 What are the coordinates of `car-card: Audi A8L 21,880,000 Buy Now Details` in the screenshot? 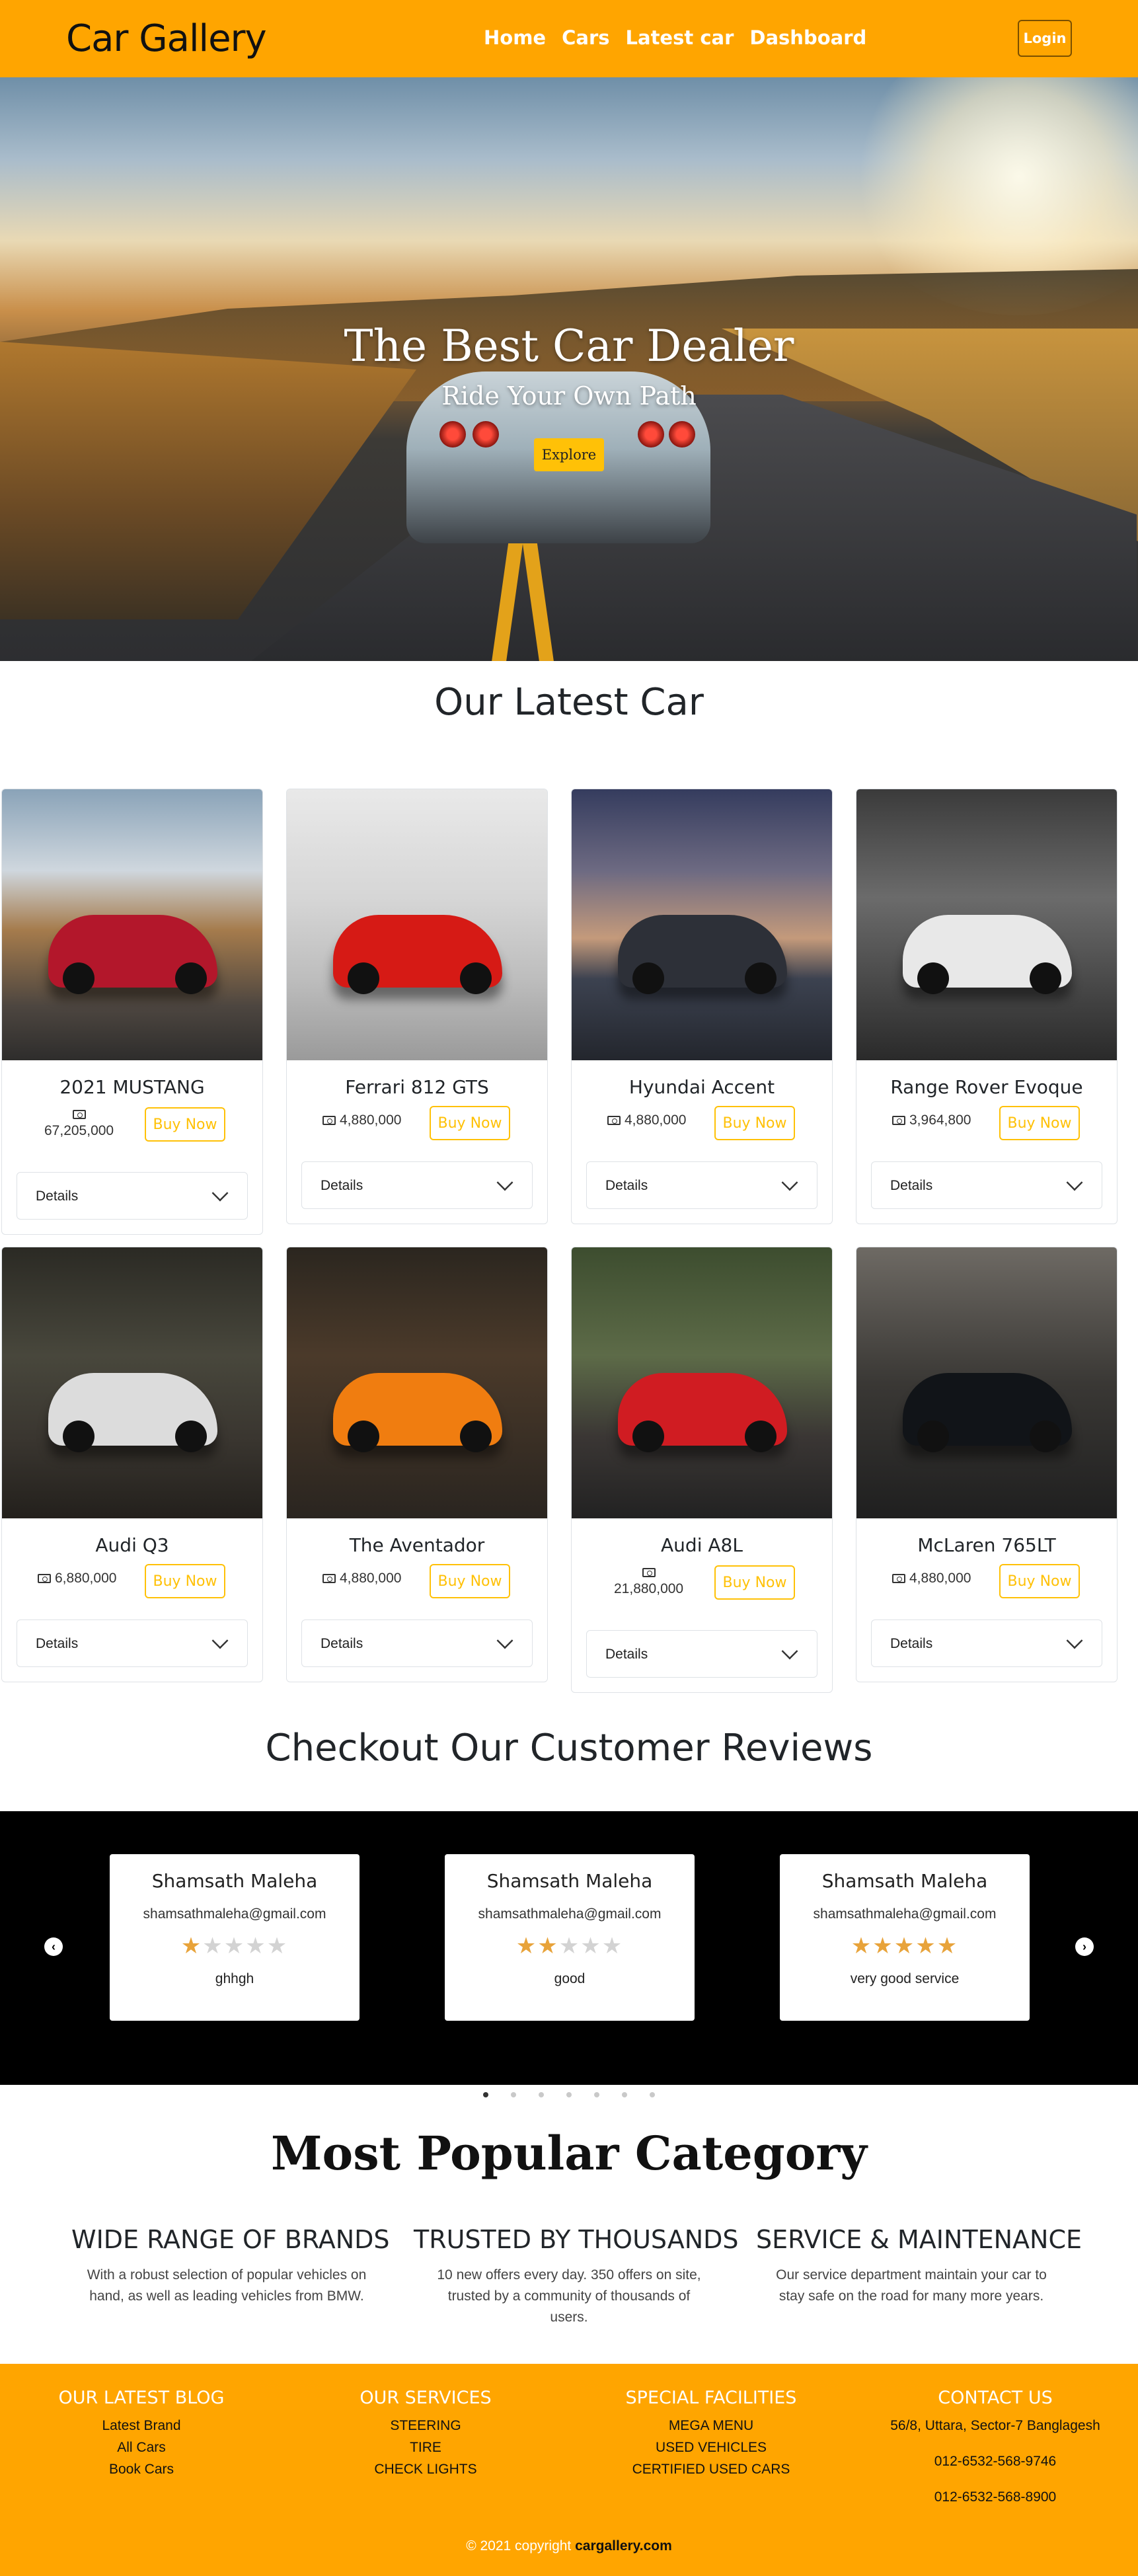 It's located at (702, 1470).